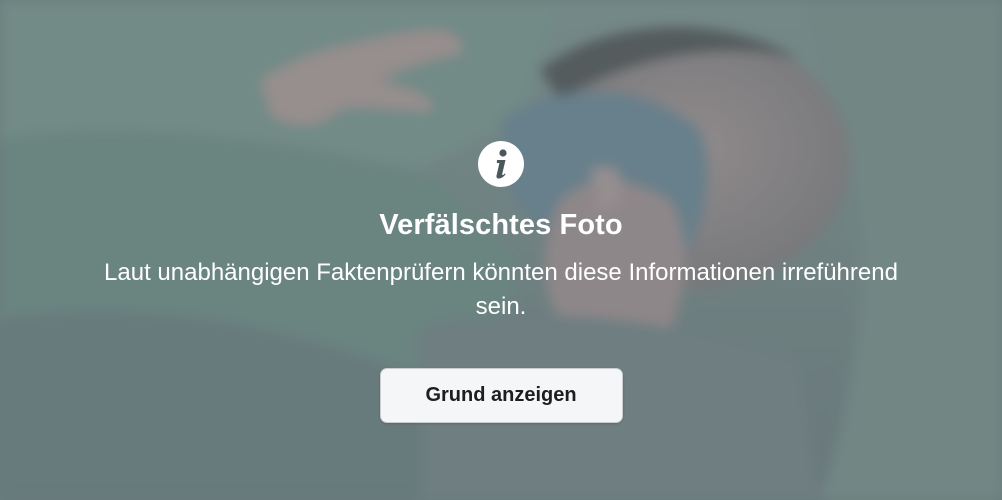 The height and width of the screenshot is (500, 1002). Describe the element at coordinates (501, 164) in the screenshot. I see `info-icon` at that location.